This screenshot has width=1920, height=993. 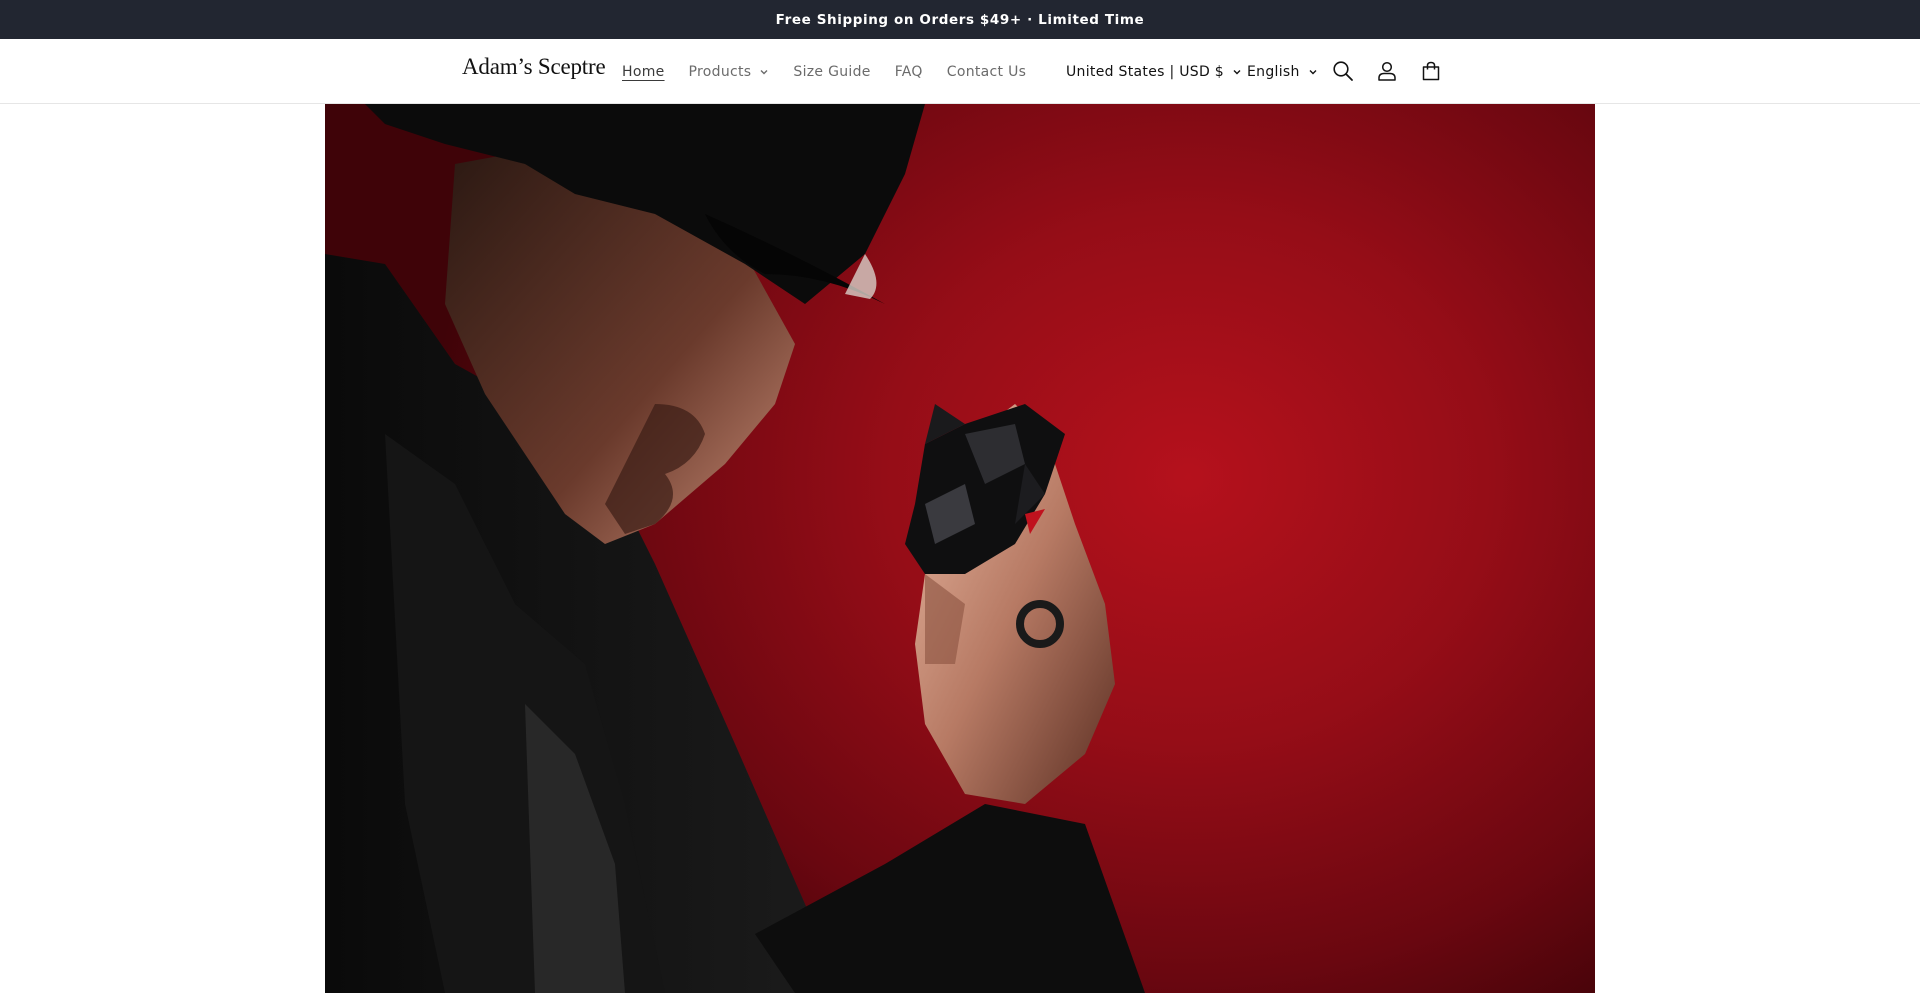 I want to click on store-logo: Adam’s Sceptre, so click(x=534, y=67).